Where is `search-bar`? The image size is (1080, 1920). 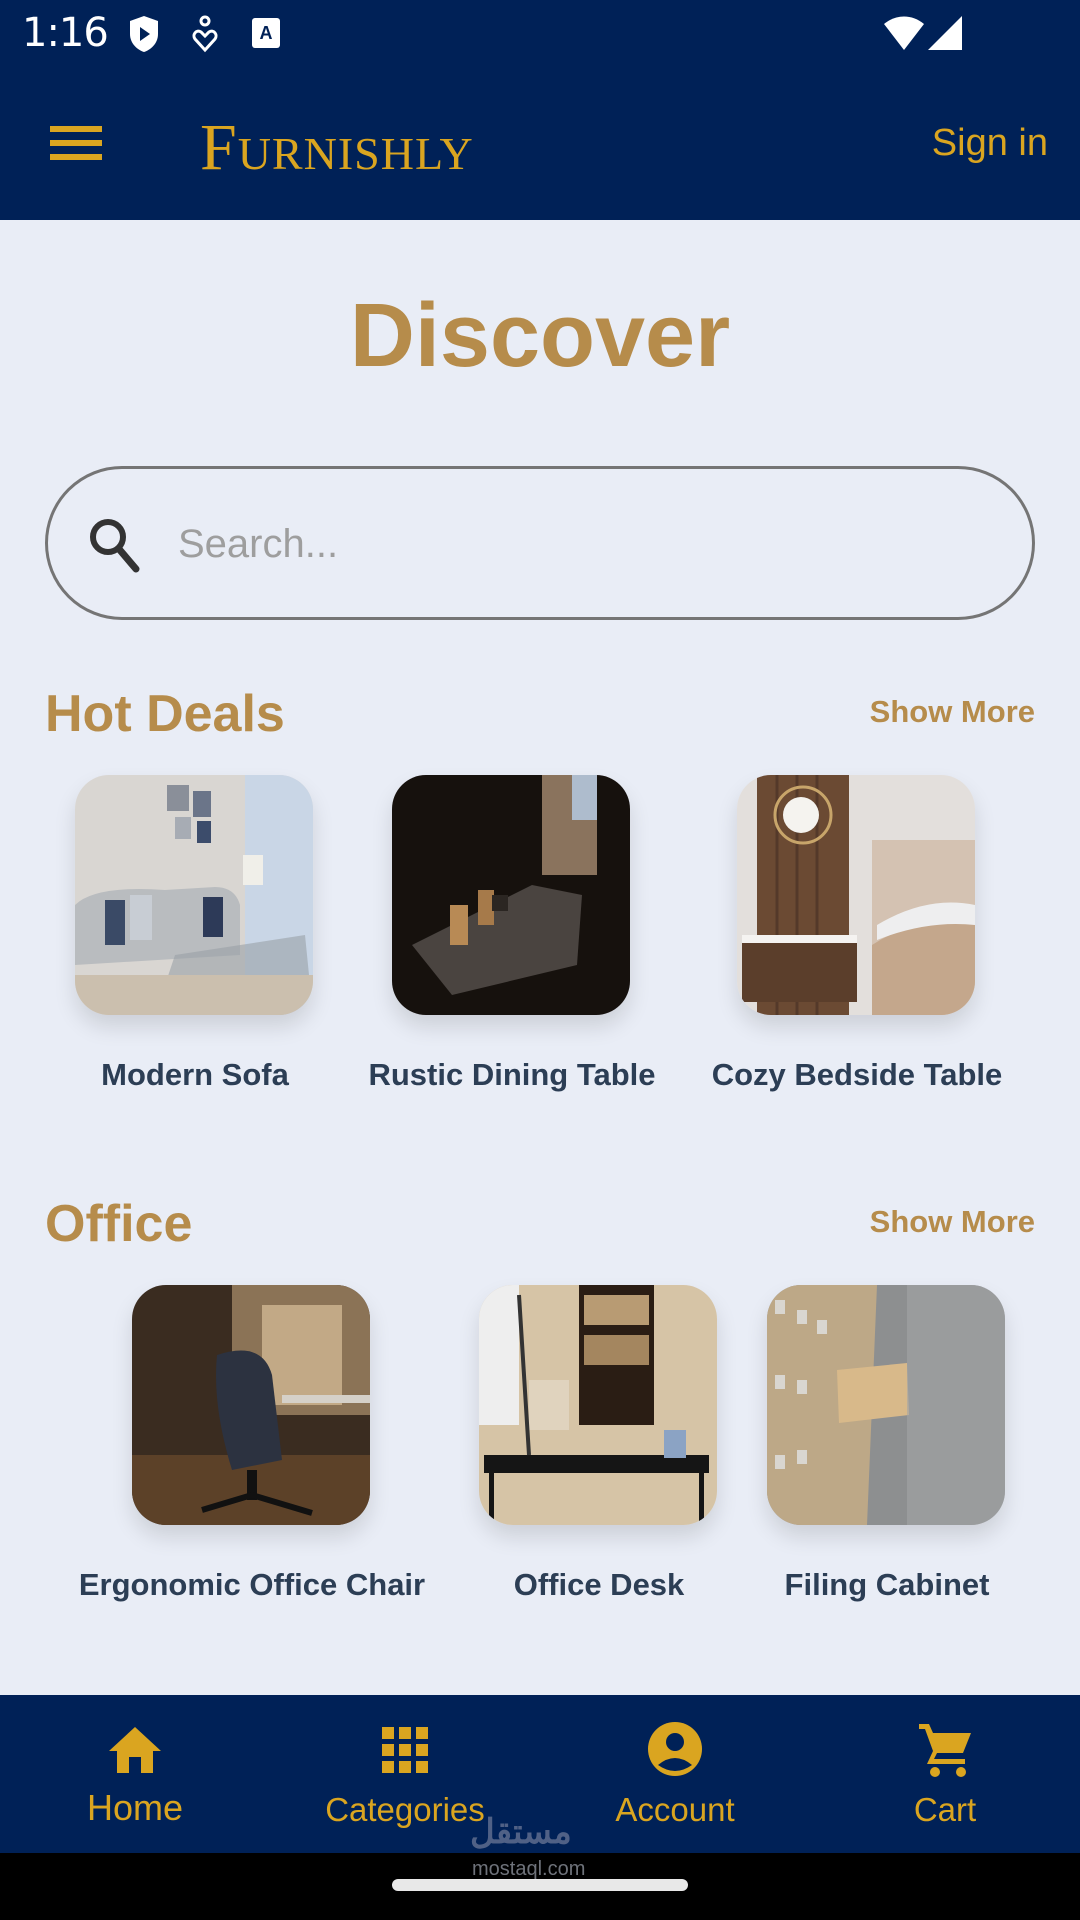
search-bar is located at coordinates (540, 543).